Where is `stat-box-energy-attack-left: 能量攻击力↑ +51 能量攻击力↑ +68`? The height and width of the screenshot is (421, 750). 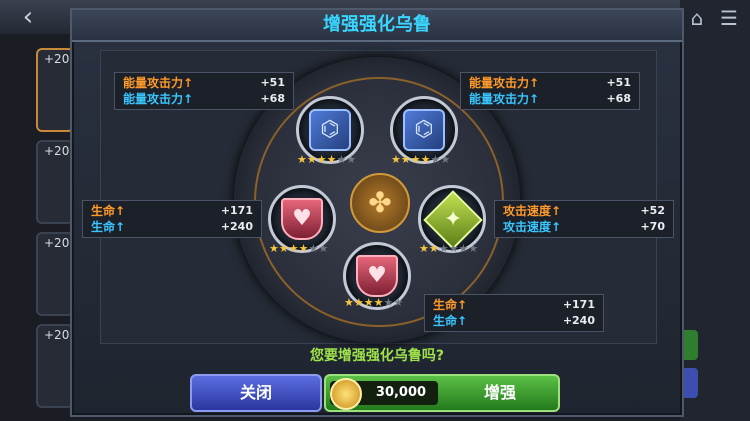 stat-box-energy-attack-left: 能量攻击力↑ +51 能量攻击力↑ +68 is located at coordinates (204, 91).